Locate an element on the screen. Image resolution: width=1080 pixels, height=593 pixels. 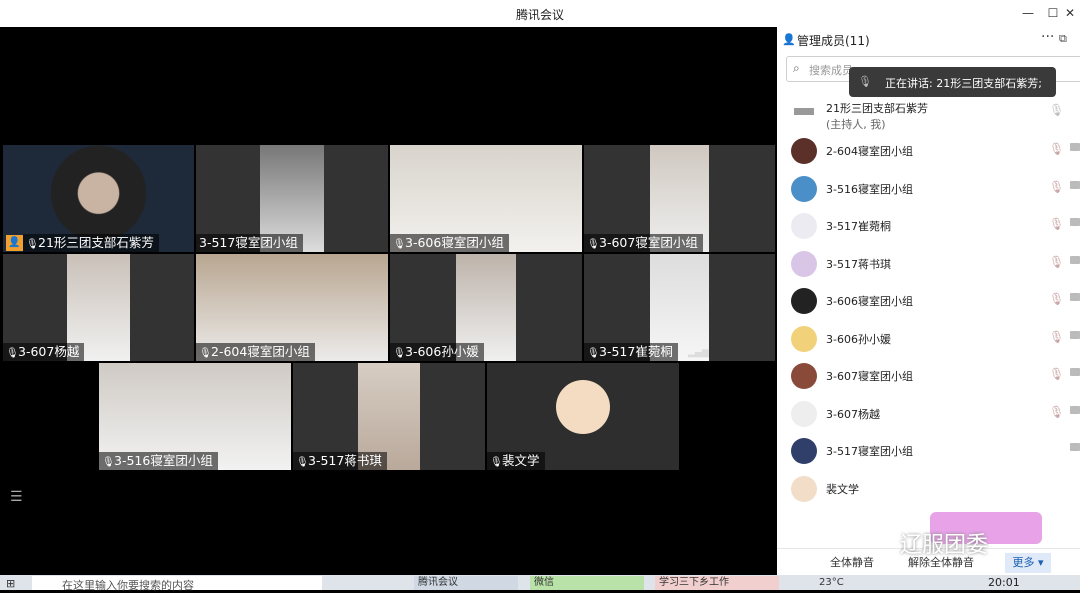
taskbar-item: 腾讯会议 is located at coordinates (466, 583).